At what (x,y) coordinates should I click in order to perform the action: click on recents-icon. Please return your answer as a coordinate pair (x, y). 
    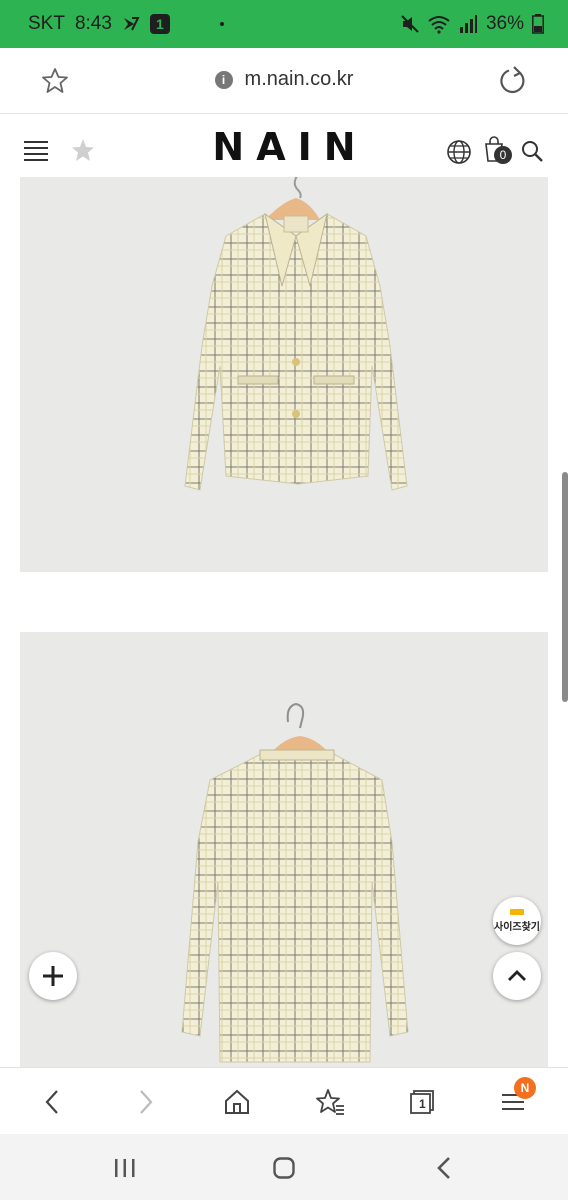
    Looking at the image, I should click on (125, 1168).